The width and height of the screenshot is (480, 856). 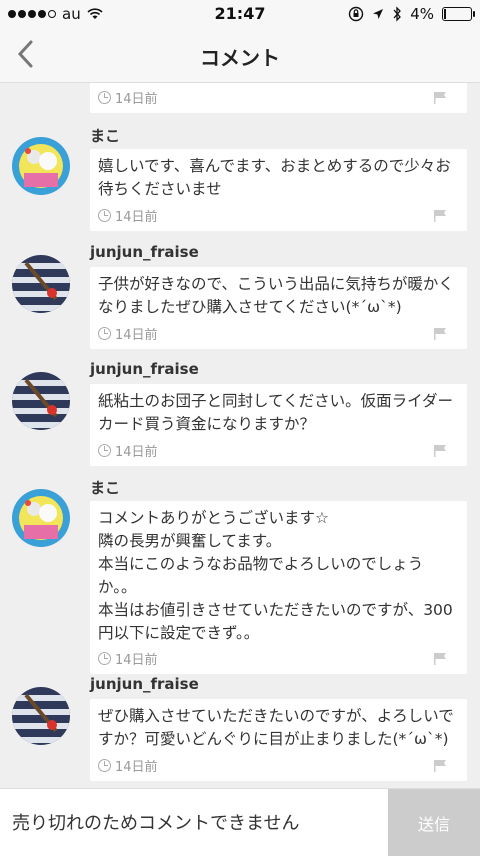 I want to click on battery-percent: 4%, so click(x=422, y=14).